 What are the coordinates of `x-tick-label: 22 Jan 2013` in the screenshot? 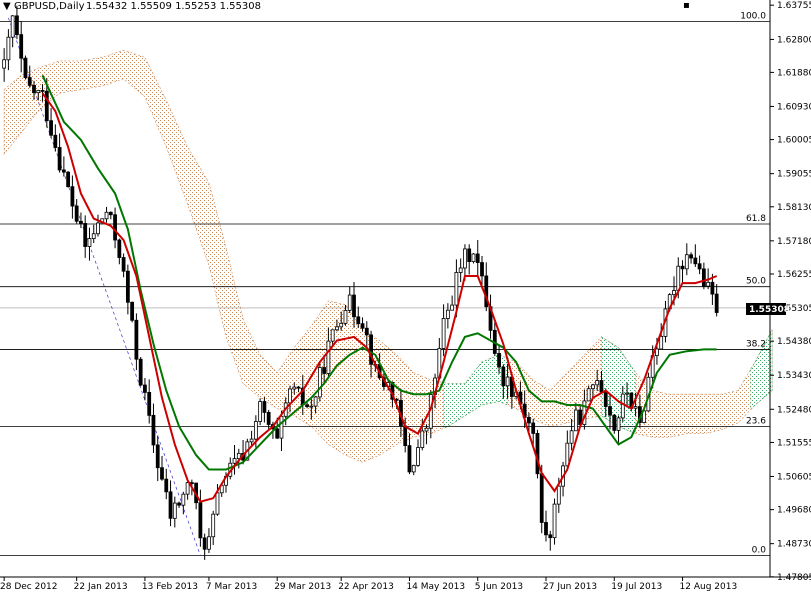 It's located at (101, 587).